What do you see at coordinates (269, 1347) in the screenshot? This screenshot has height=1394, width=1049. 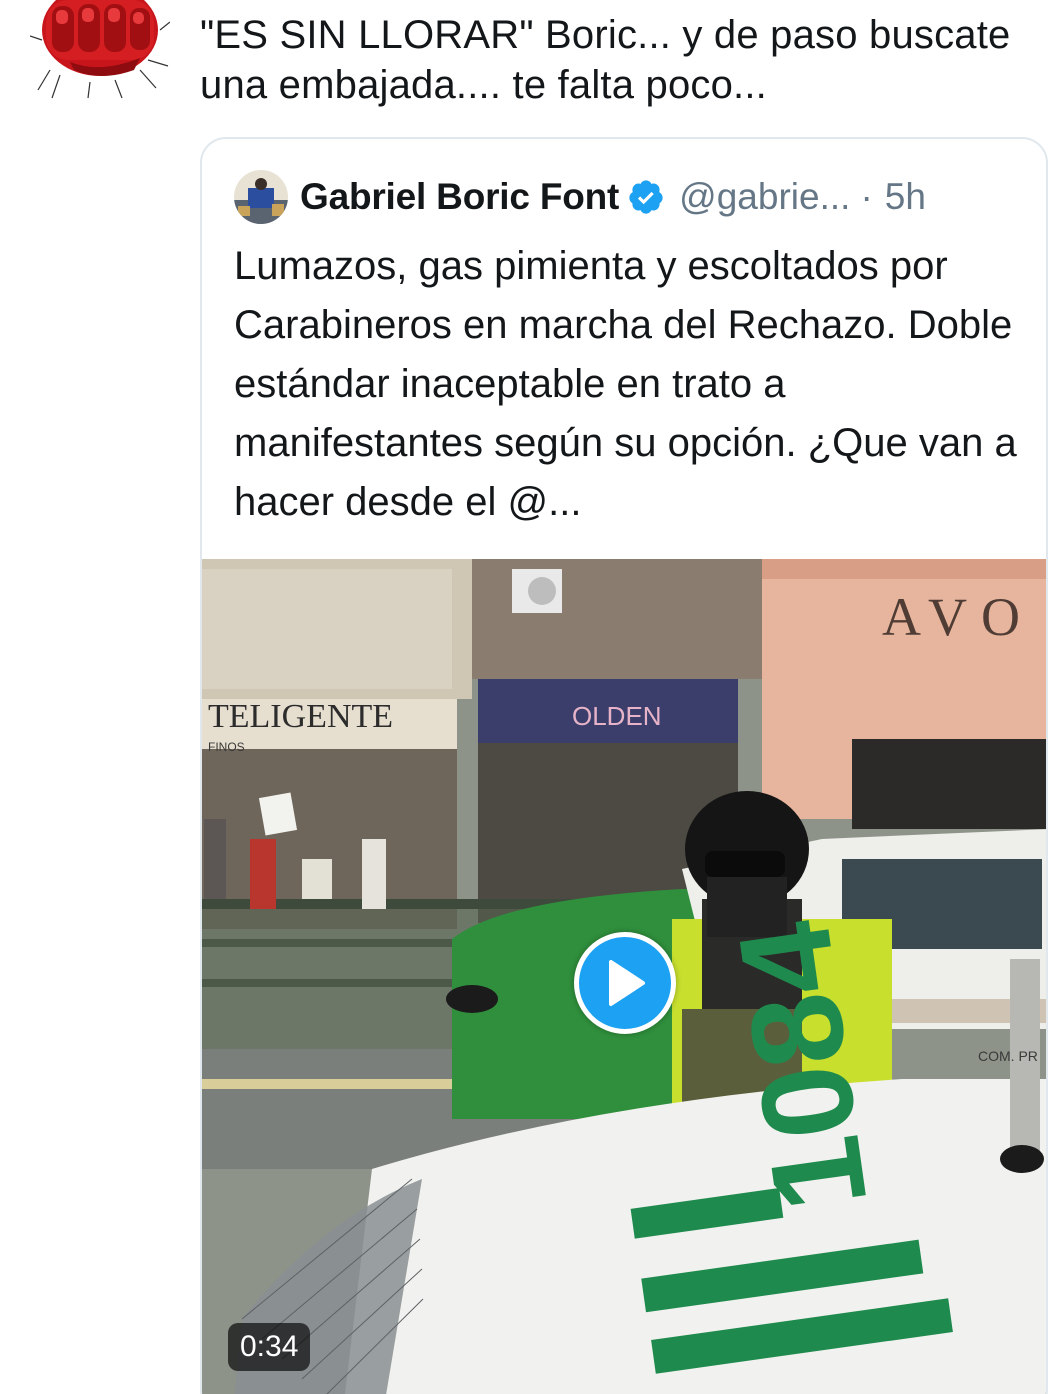 I see `video-duration: 0:34` at bounding box center [269, 1347].